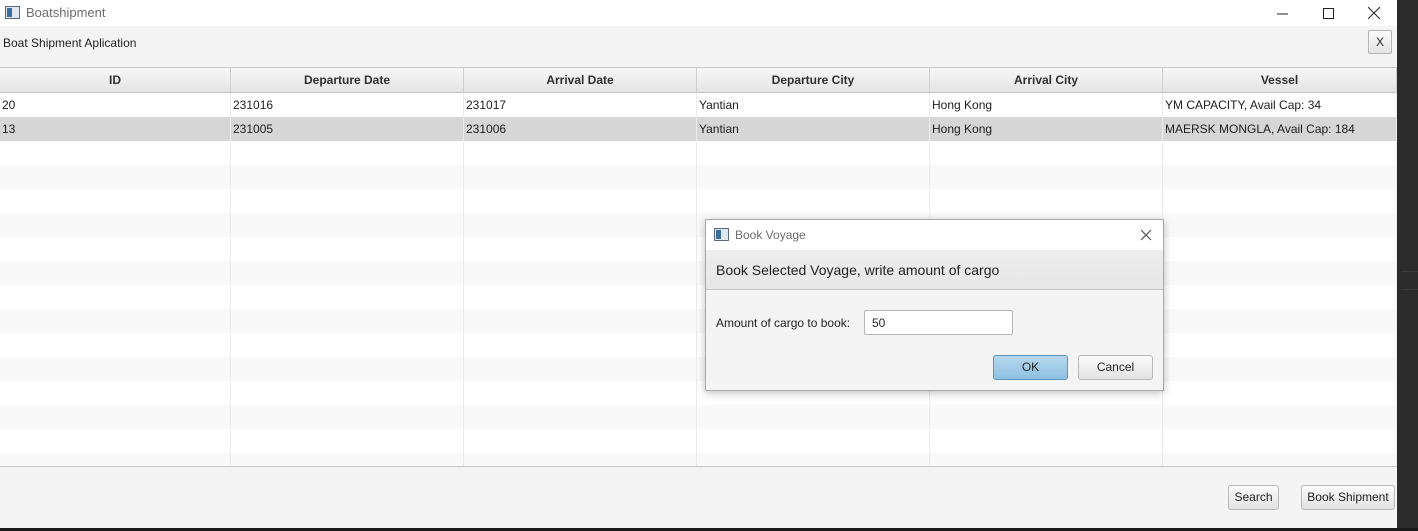 The image size is (1418, 531). What do you see at coordinates (347, 129) in the screenshot?
I see `cell-departure-date: 231005` at bounding box center [347, 129].